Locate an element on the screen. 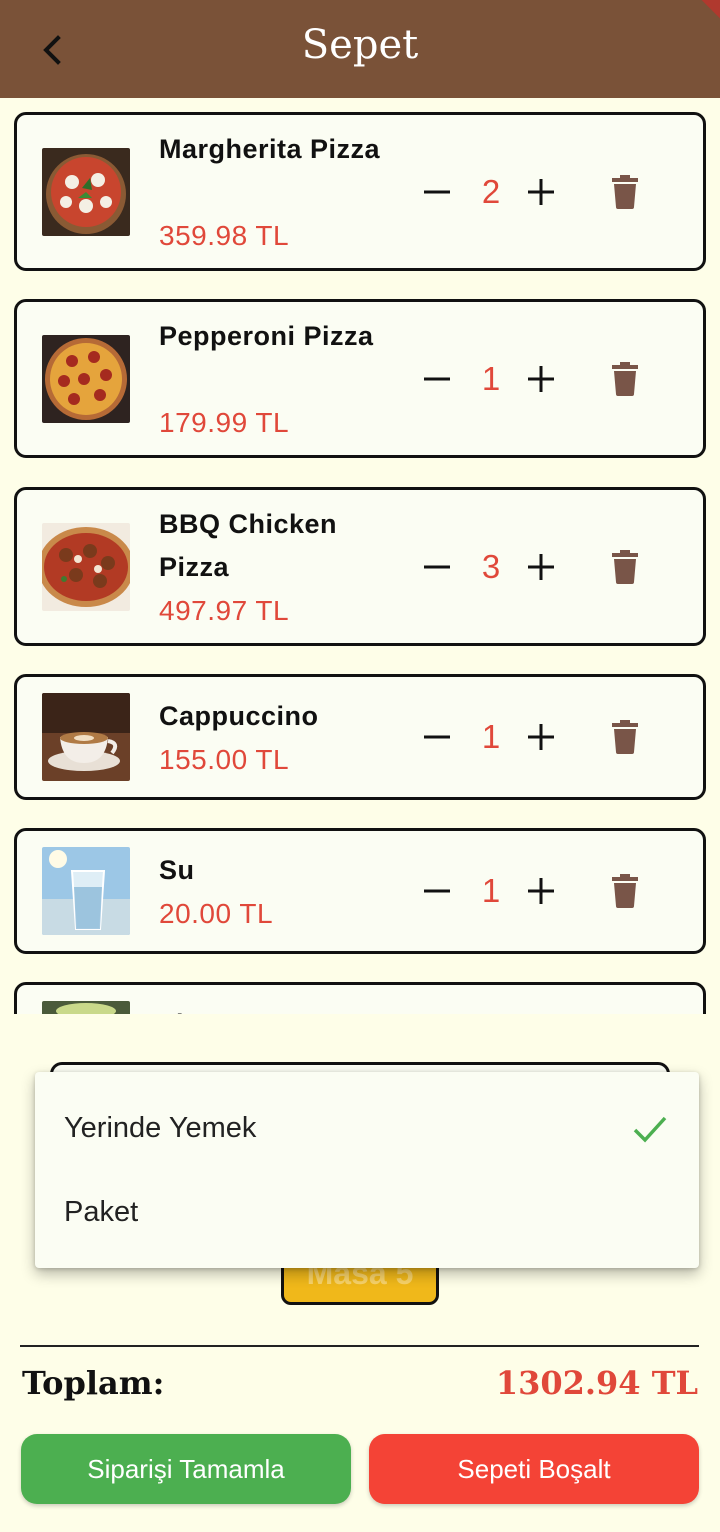 The height and width of the screenshot is (1532, 720). lemonade-image is located at coordinates (86, 1007).